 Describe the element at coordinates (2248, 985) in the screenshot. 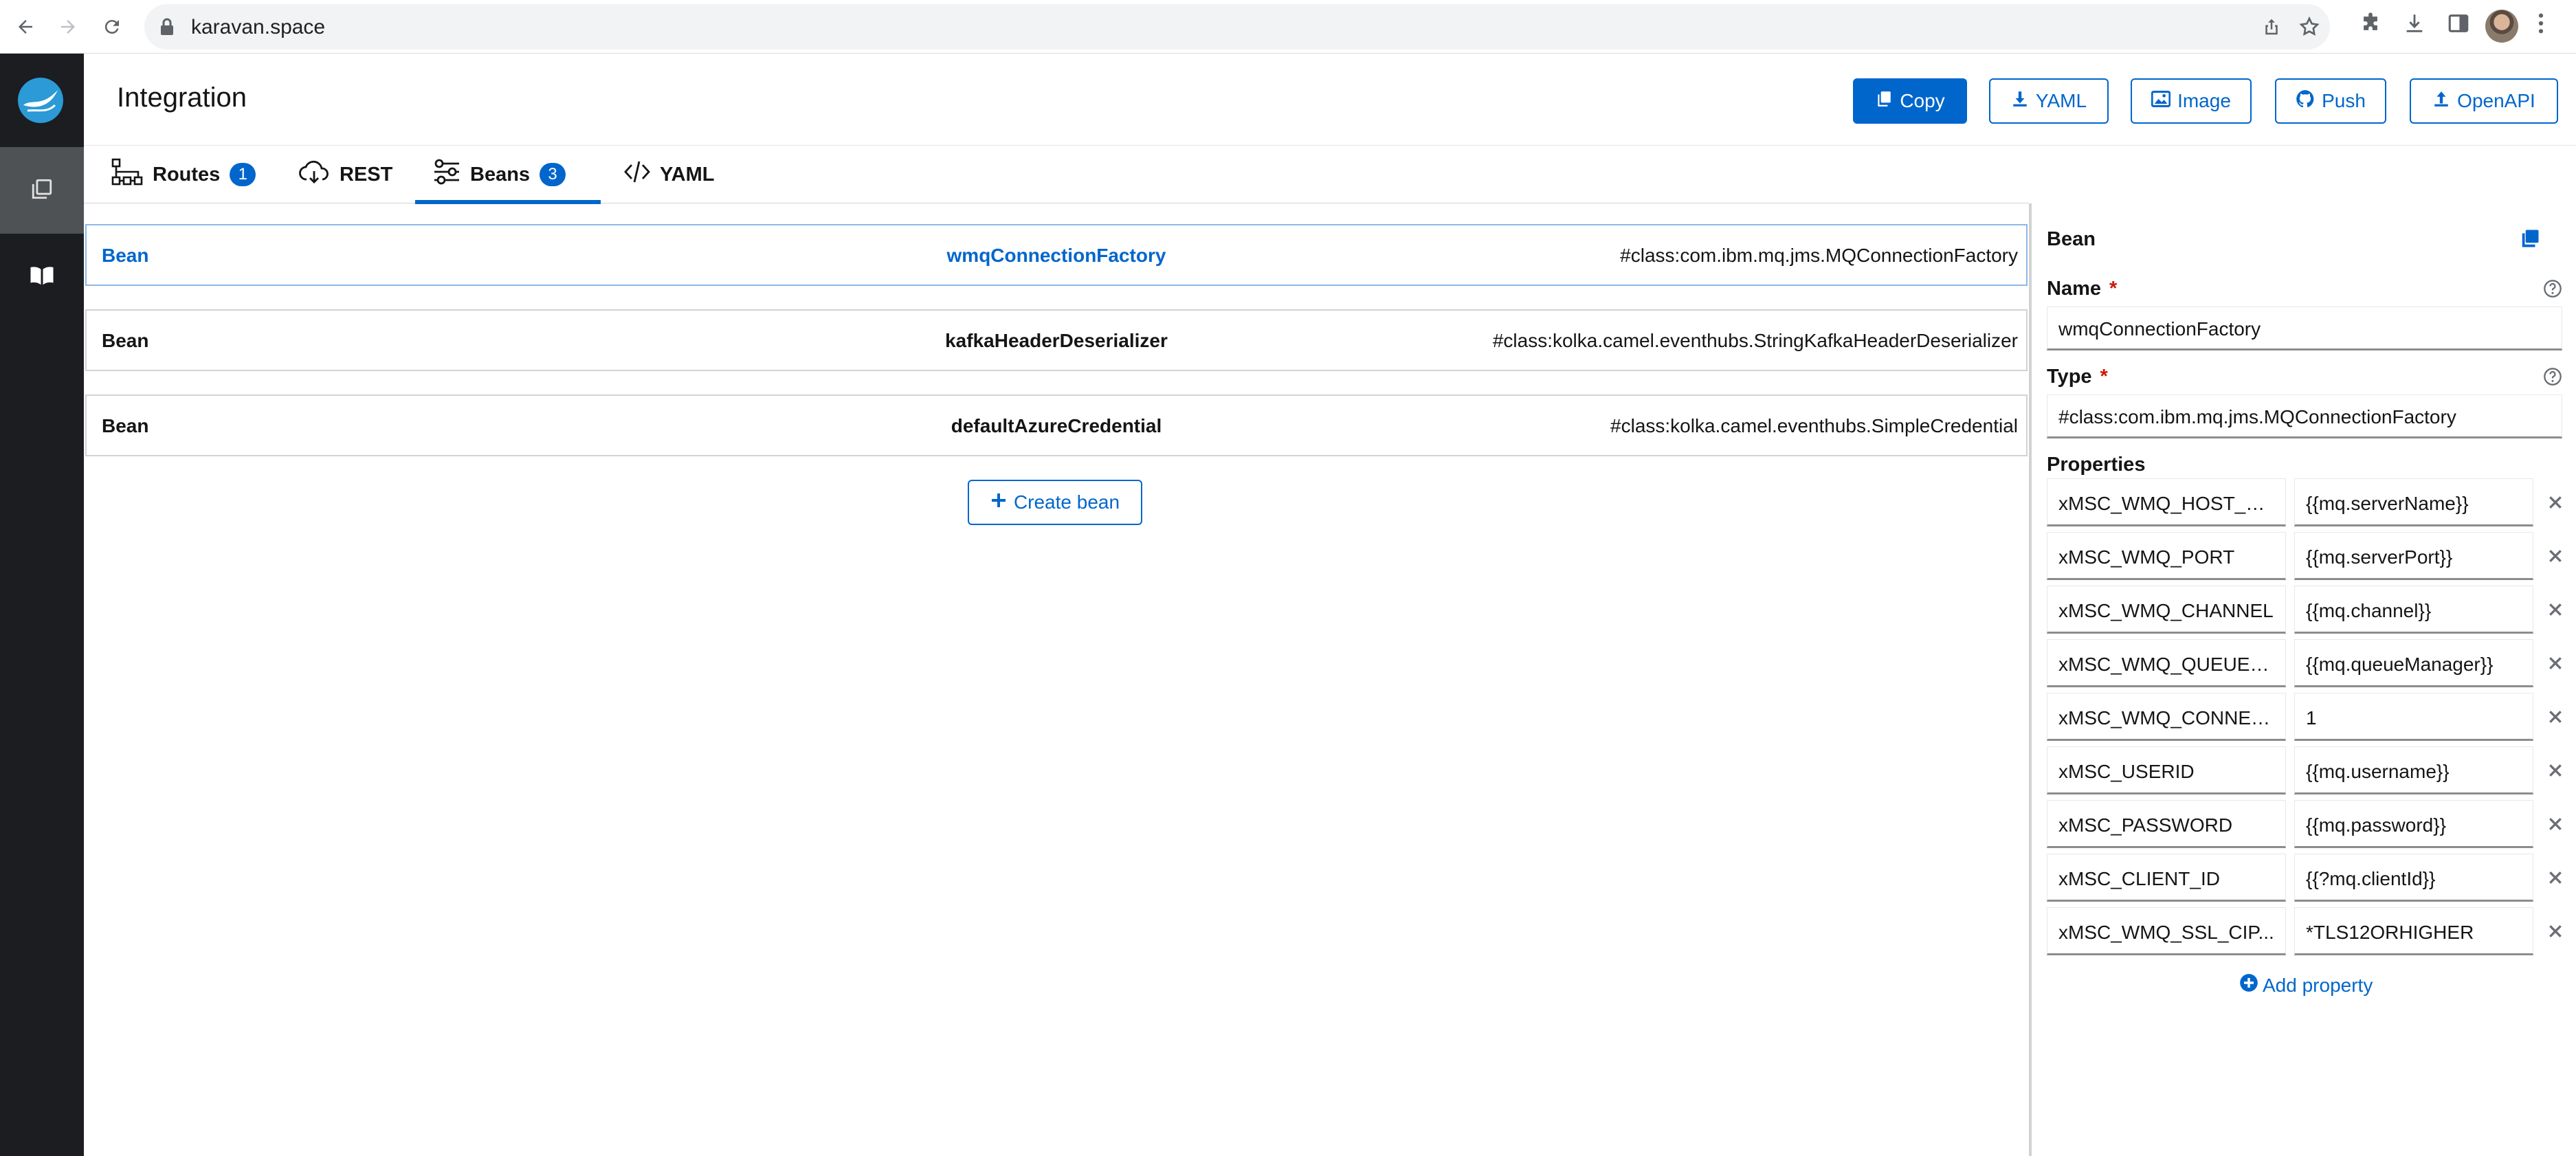

I see `plus-circle-icon` at that location.